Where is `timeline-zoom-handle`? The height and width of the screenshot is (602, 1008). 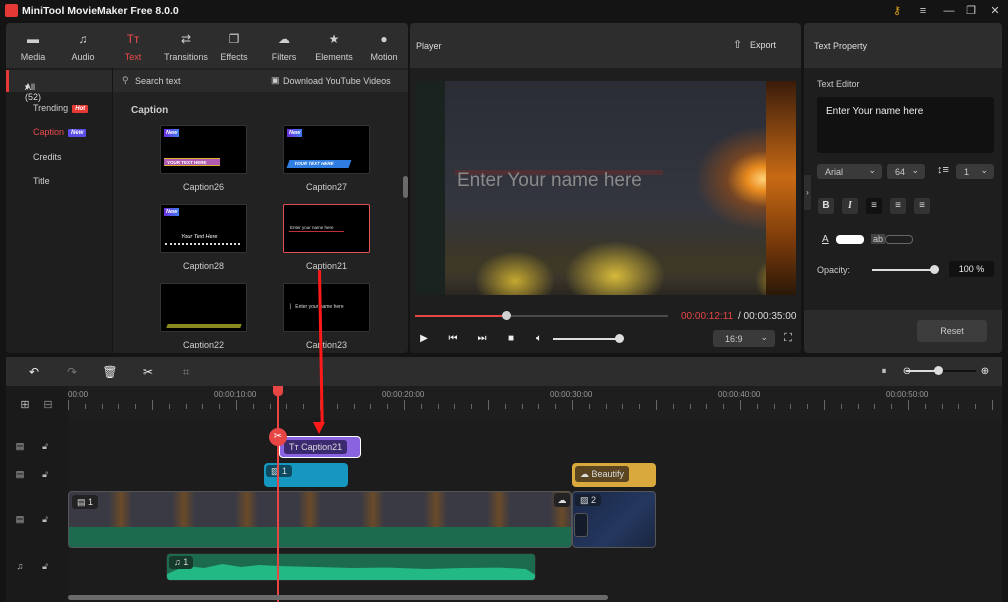
timeline-zoom-handle is located at coordinates (938, 370).